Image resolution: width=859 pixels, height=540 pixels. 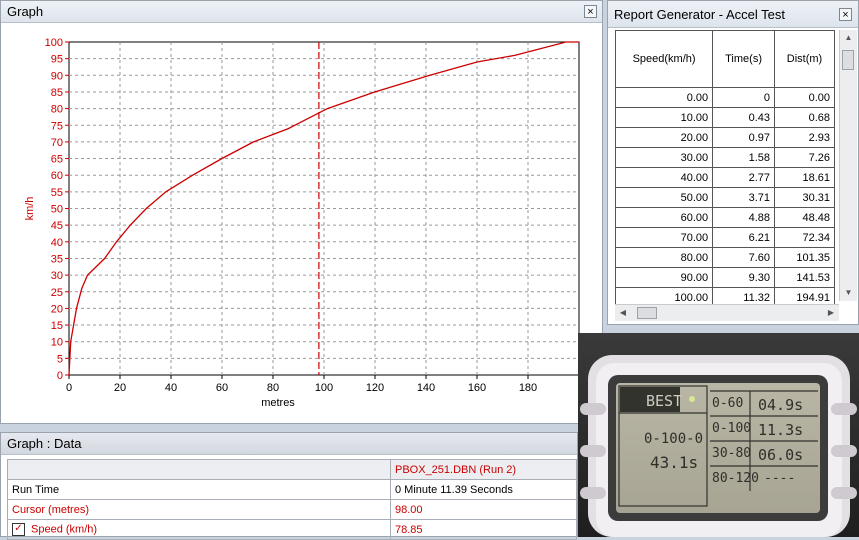 What do you see at coordinates (623, 313) in the screenshot?
I see `scroll-left-arrow-icon: ◀` at bounding box center [623, 313].